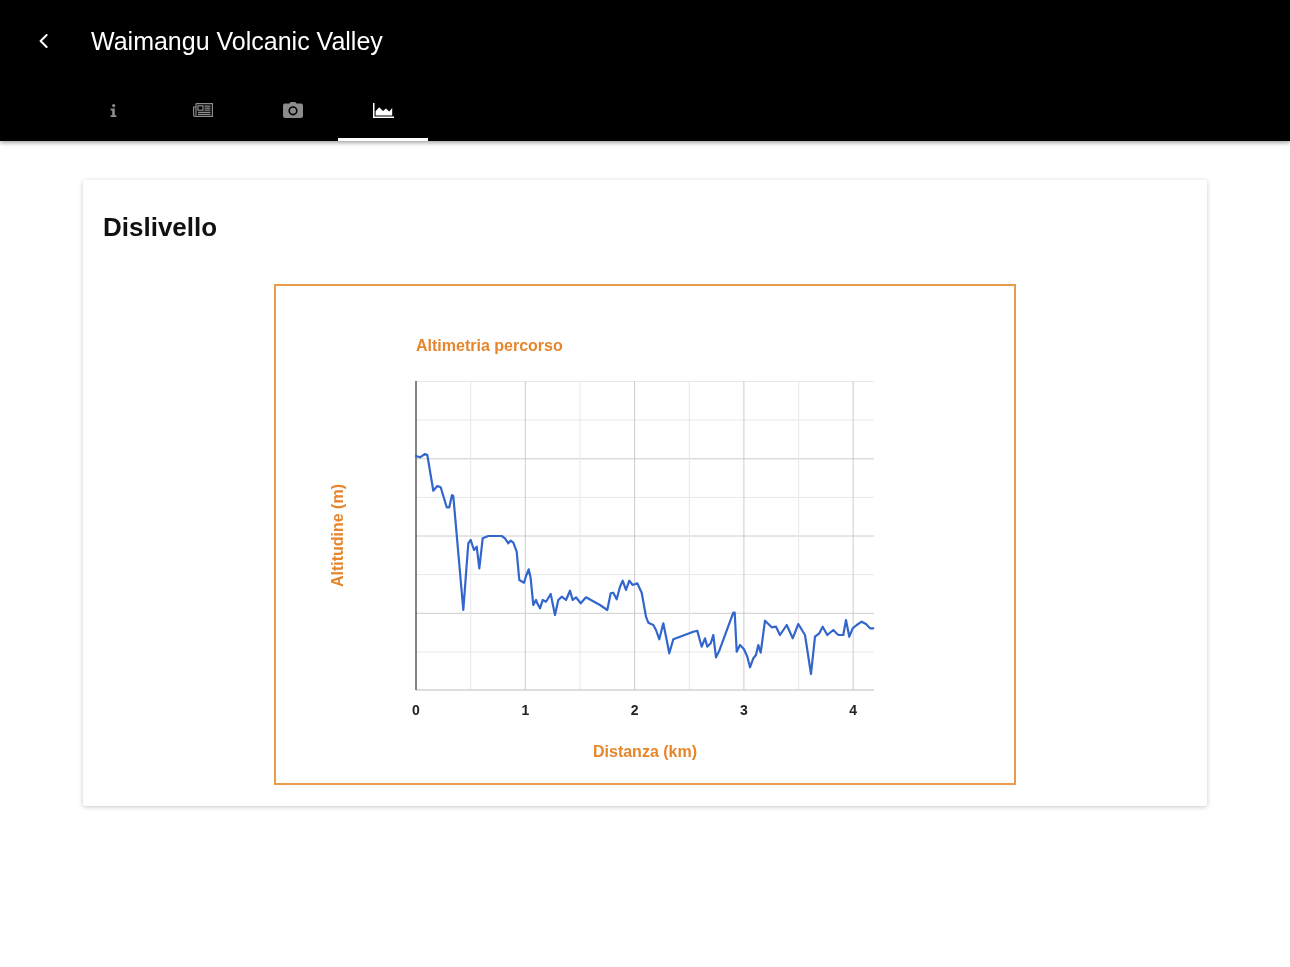  I want to click on x-tick-label: 3, so click(744, 710).